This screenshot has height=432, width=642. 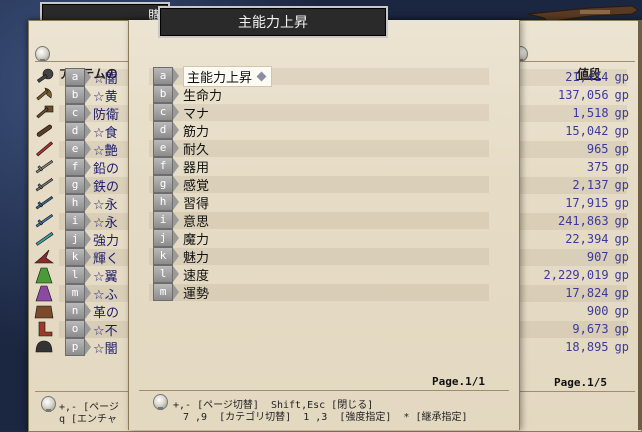 I want to click on category-key-badge: f, so click(x=166, y=166).